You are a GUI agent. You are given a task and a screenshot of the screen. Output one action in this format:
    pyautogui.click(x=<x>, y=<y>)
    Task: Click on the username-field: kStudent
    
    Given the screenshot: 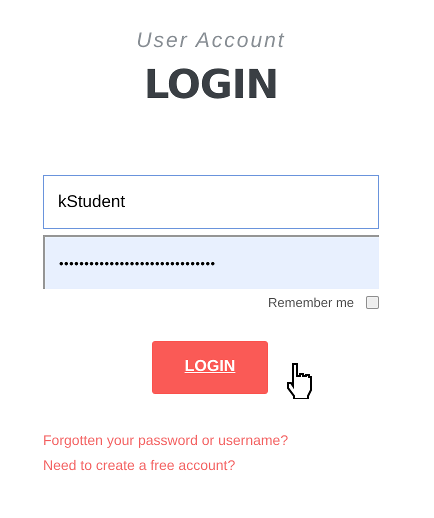 What is the action you would take?
    pyautogui.click(x=211, y=202)
    